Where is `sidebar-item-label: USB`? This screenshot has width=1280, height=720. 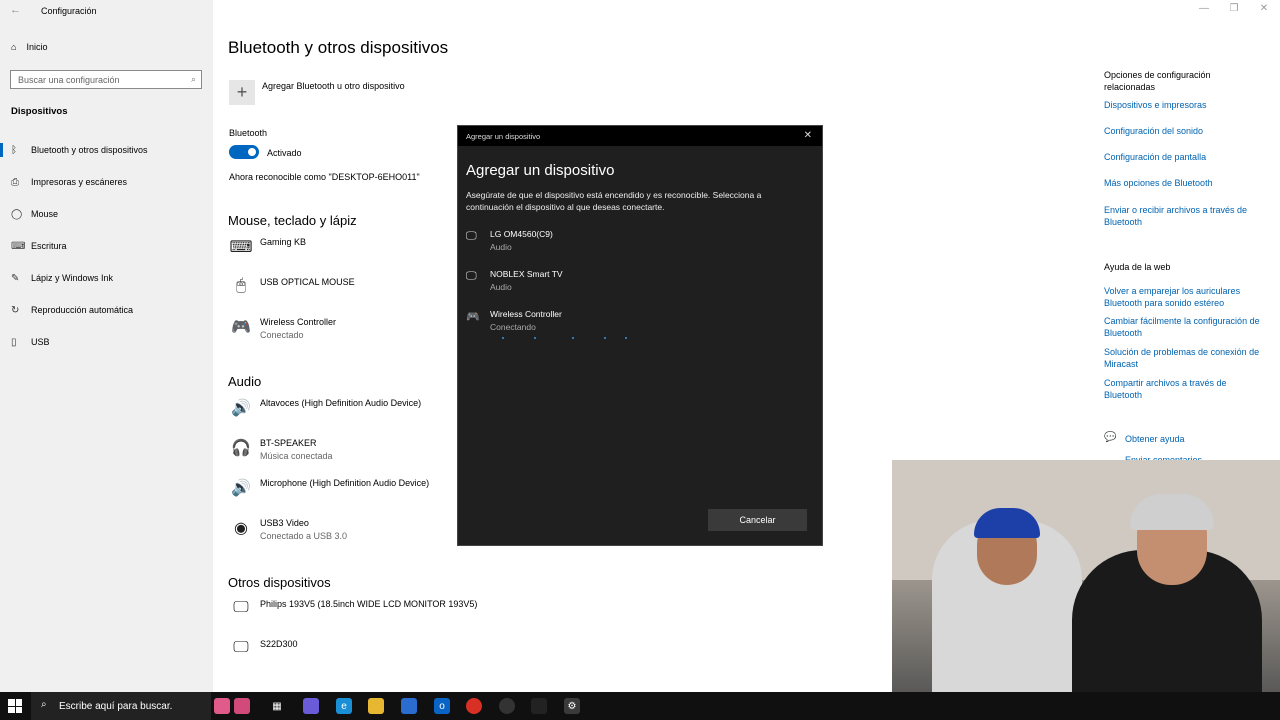 sidebar-item-label: USB is located at coordinates (40, 342).